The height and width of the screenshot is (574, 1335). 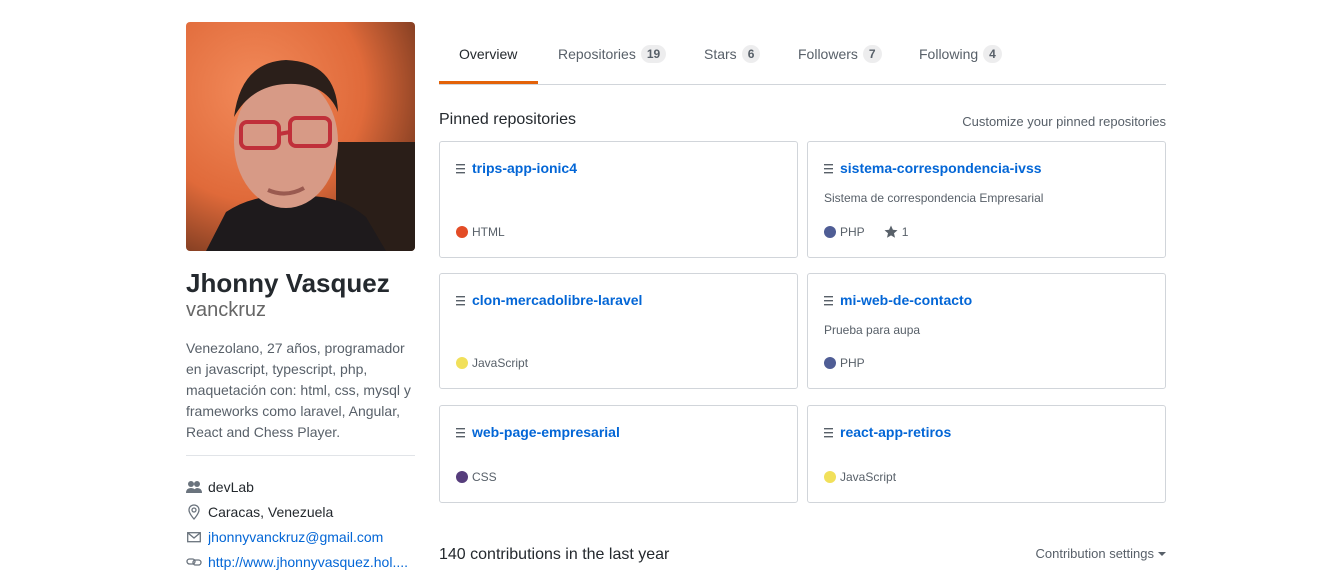 I want to click on tab-repositories: Repositories 19, so click(x=612, y=53).